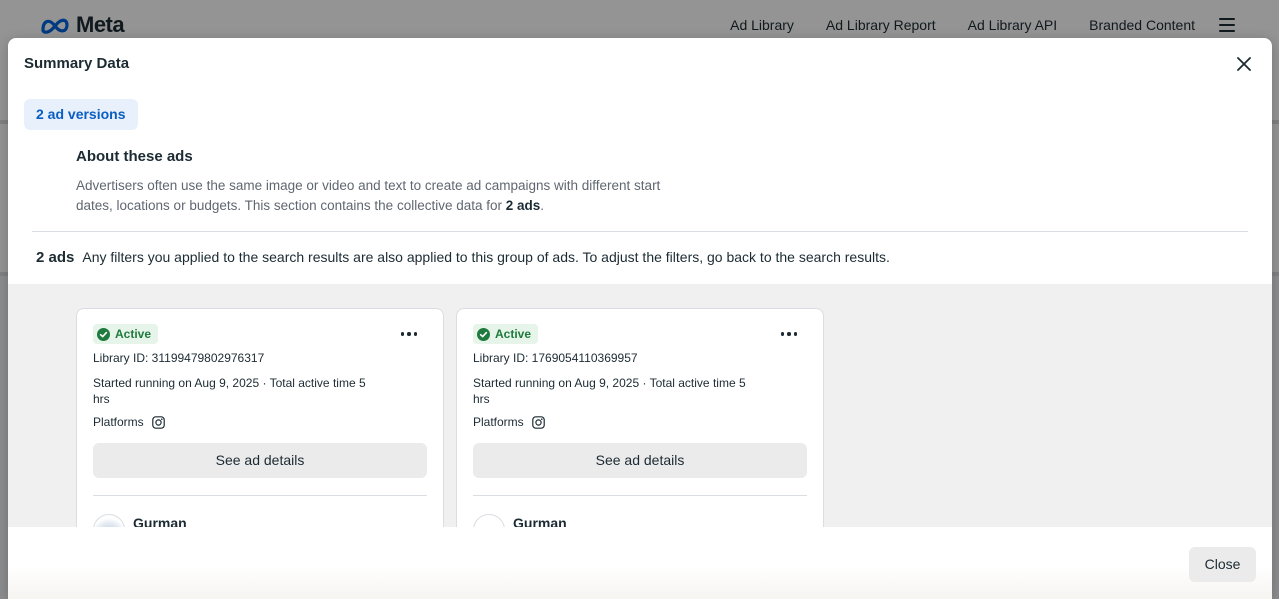 The image size is (1279, 599). Describe the element at coordinates (179, 358) in the screenshot. I see `library-id: Library ID: 31199479802976317` at that location.